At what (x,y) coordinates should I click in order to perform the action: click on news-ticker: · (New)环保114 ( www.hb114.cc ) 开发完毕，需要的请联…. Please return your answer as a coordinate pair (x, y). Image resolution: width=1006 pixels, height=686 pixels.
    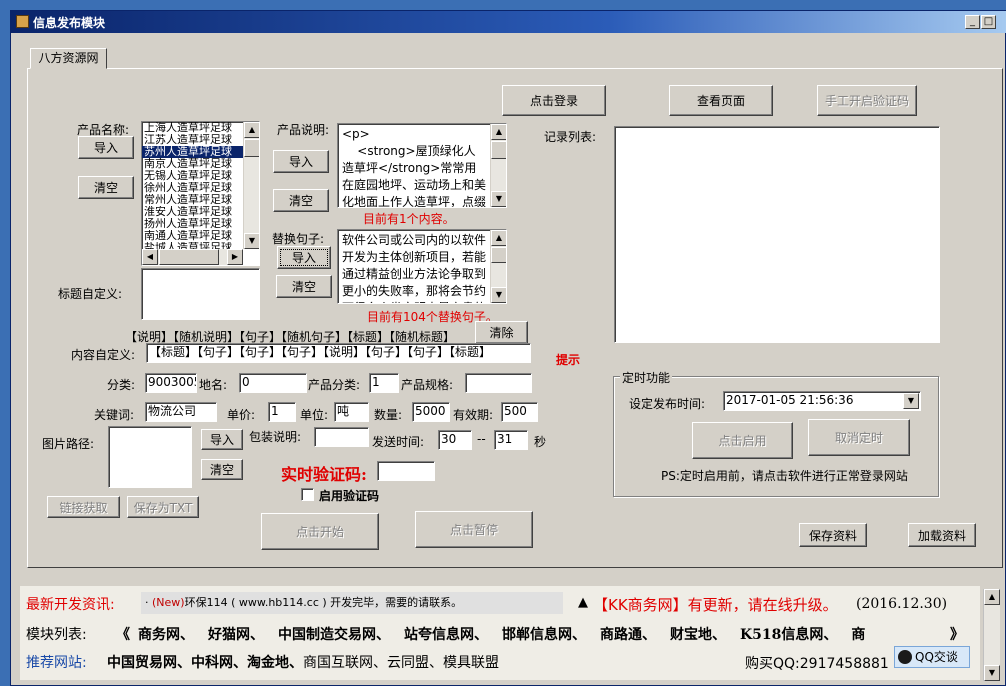
    Looking at the image, I should click on (352, 603).